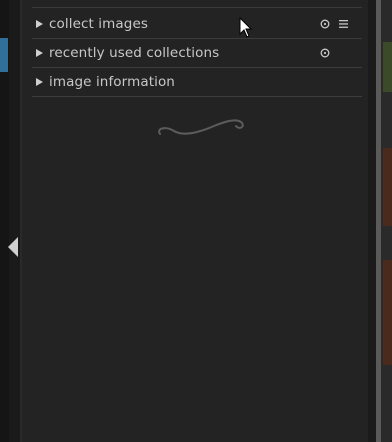 This screenshot has height=442, width=392. Describe the element at coordinates (134, 53) in the screenshot. I see `module-label: recently used collections` at that location.